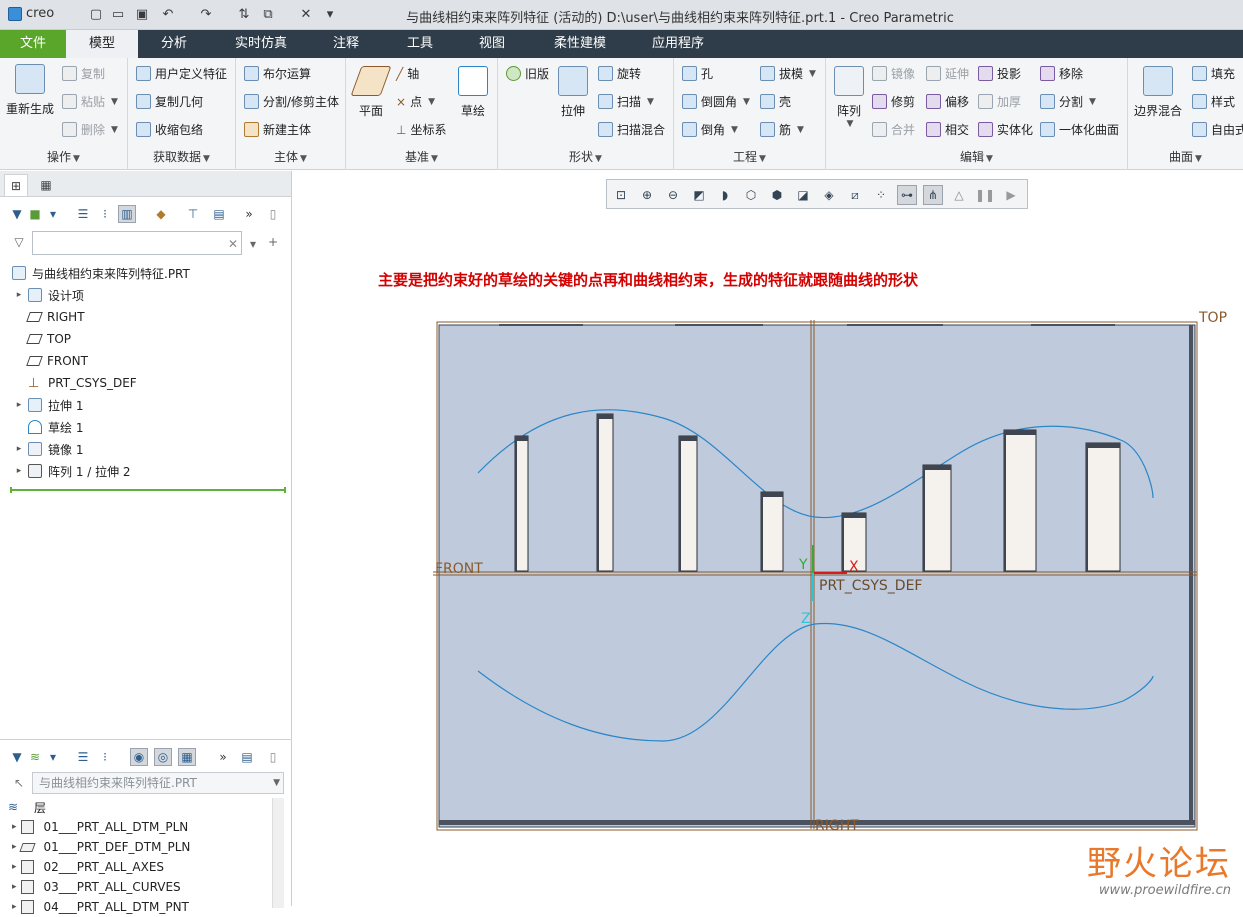 The image size is (1243, 917). Describe the element at coordinates (244, 14) in the screenshot. I see `regenerate-icon: ⇅` at that location.